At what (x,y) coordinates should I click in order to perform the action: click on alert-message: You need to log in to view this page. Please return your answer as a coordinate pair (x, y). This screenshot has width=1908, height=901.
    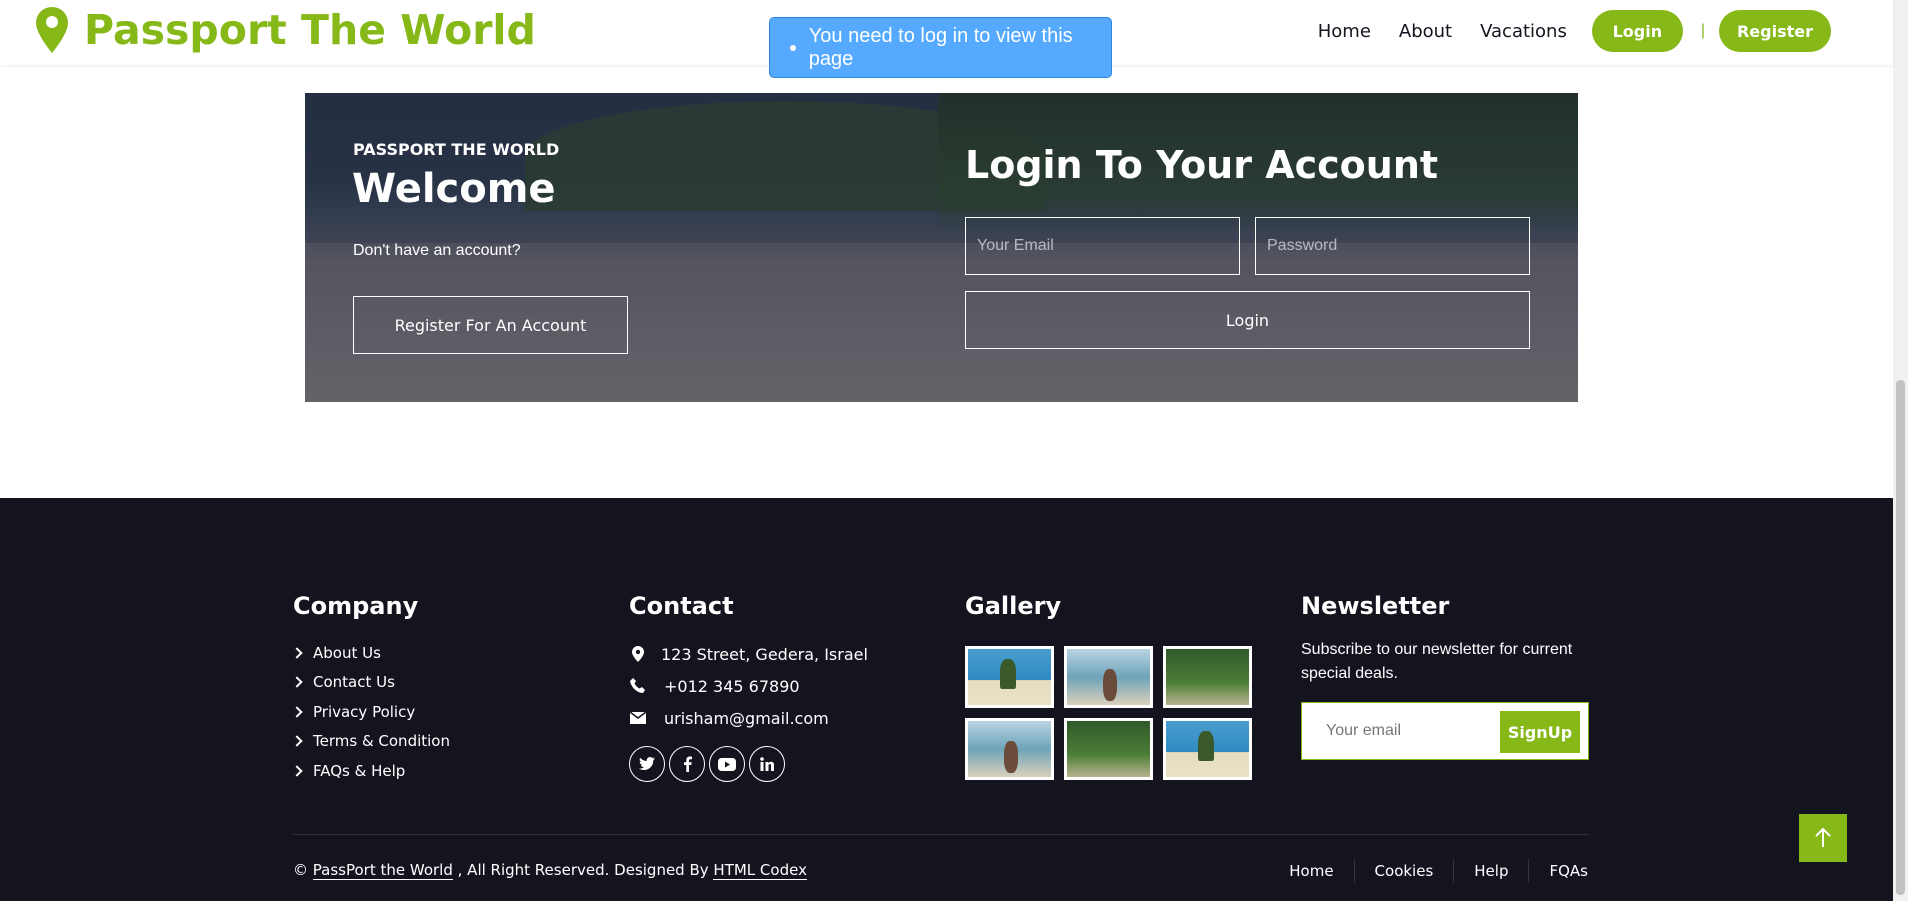
    Looking at the image, I should click on (940, 47).